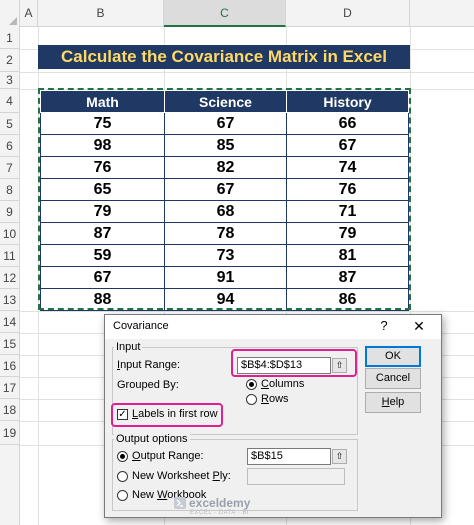 Image resolution: width=474 pixels, height=525 pixels. What do you see at coordinates (347, 299) in the screenshot?
I see `table-cell: 86` at bounding box center [347, 299].